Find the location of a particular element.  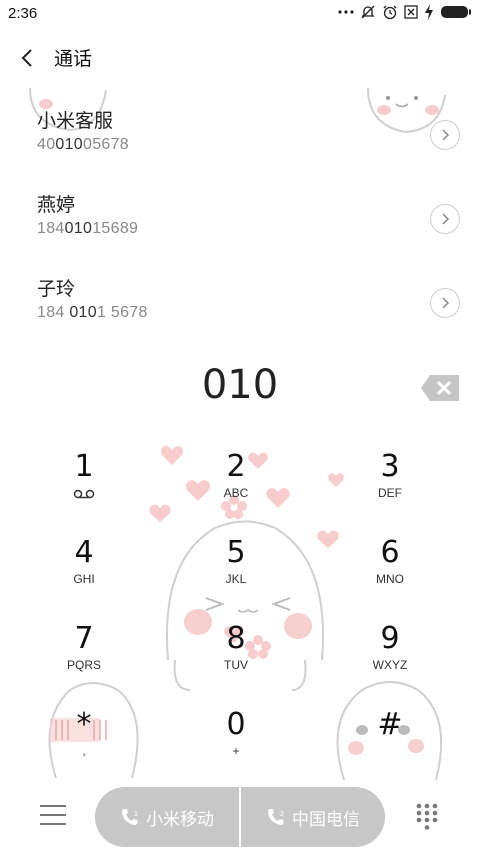

backspace-icon is located at coordinates (440, 388).